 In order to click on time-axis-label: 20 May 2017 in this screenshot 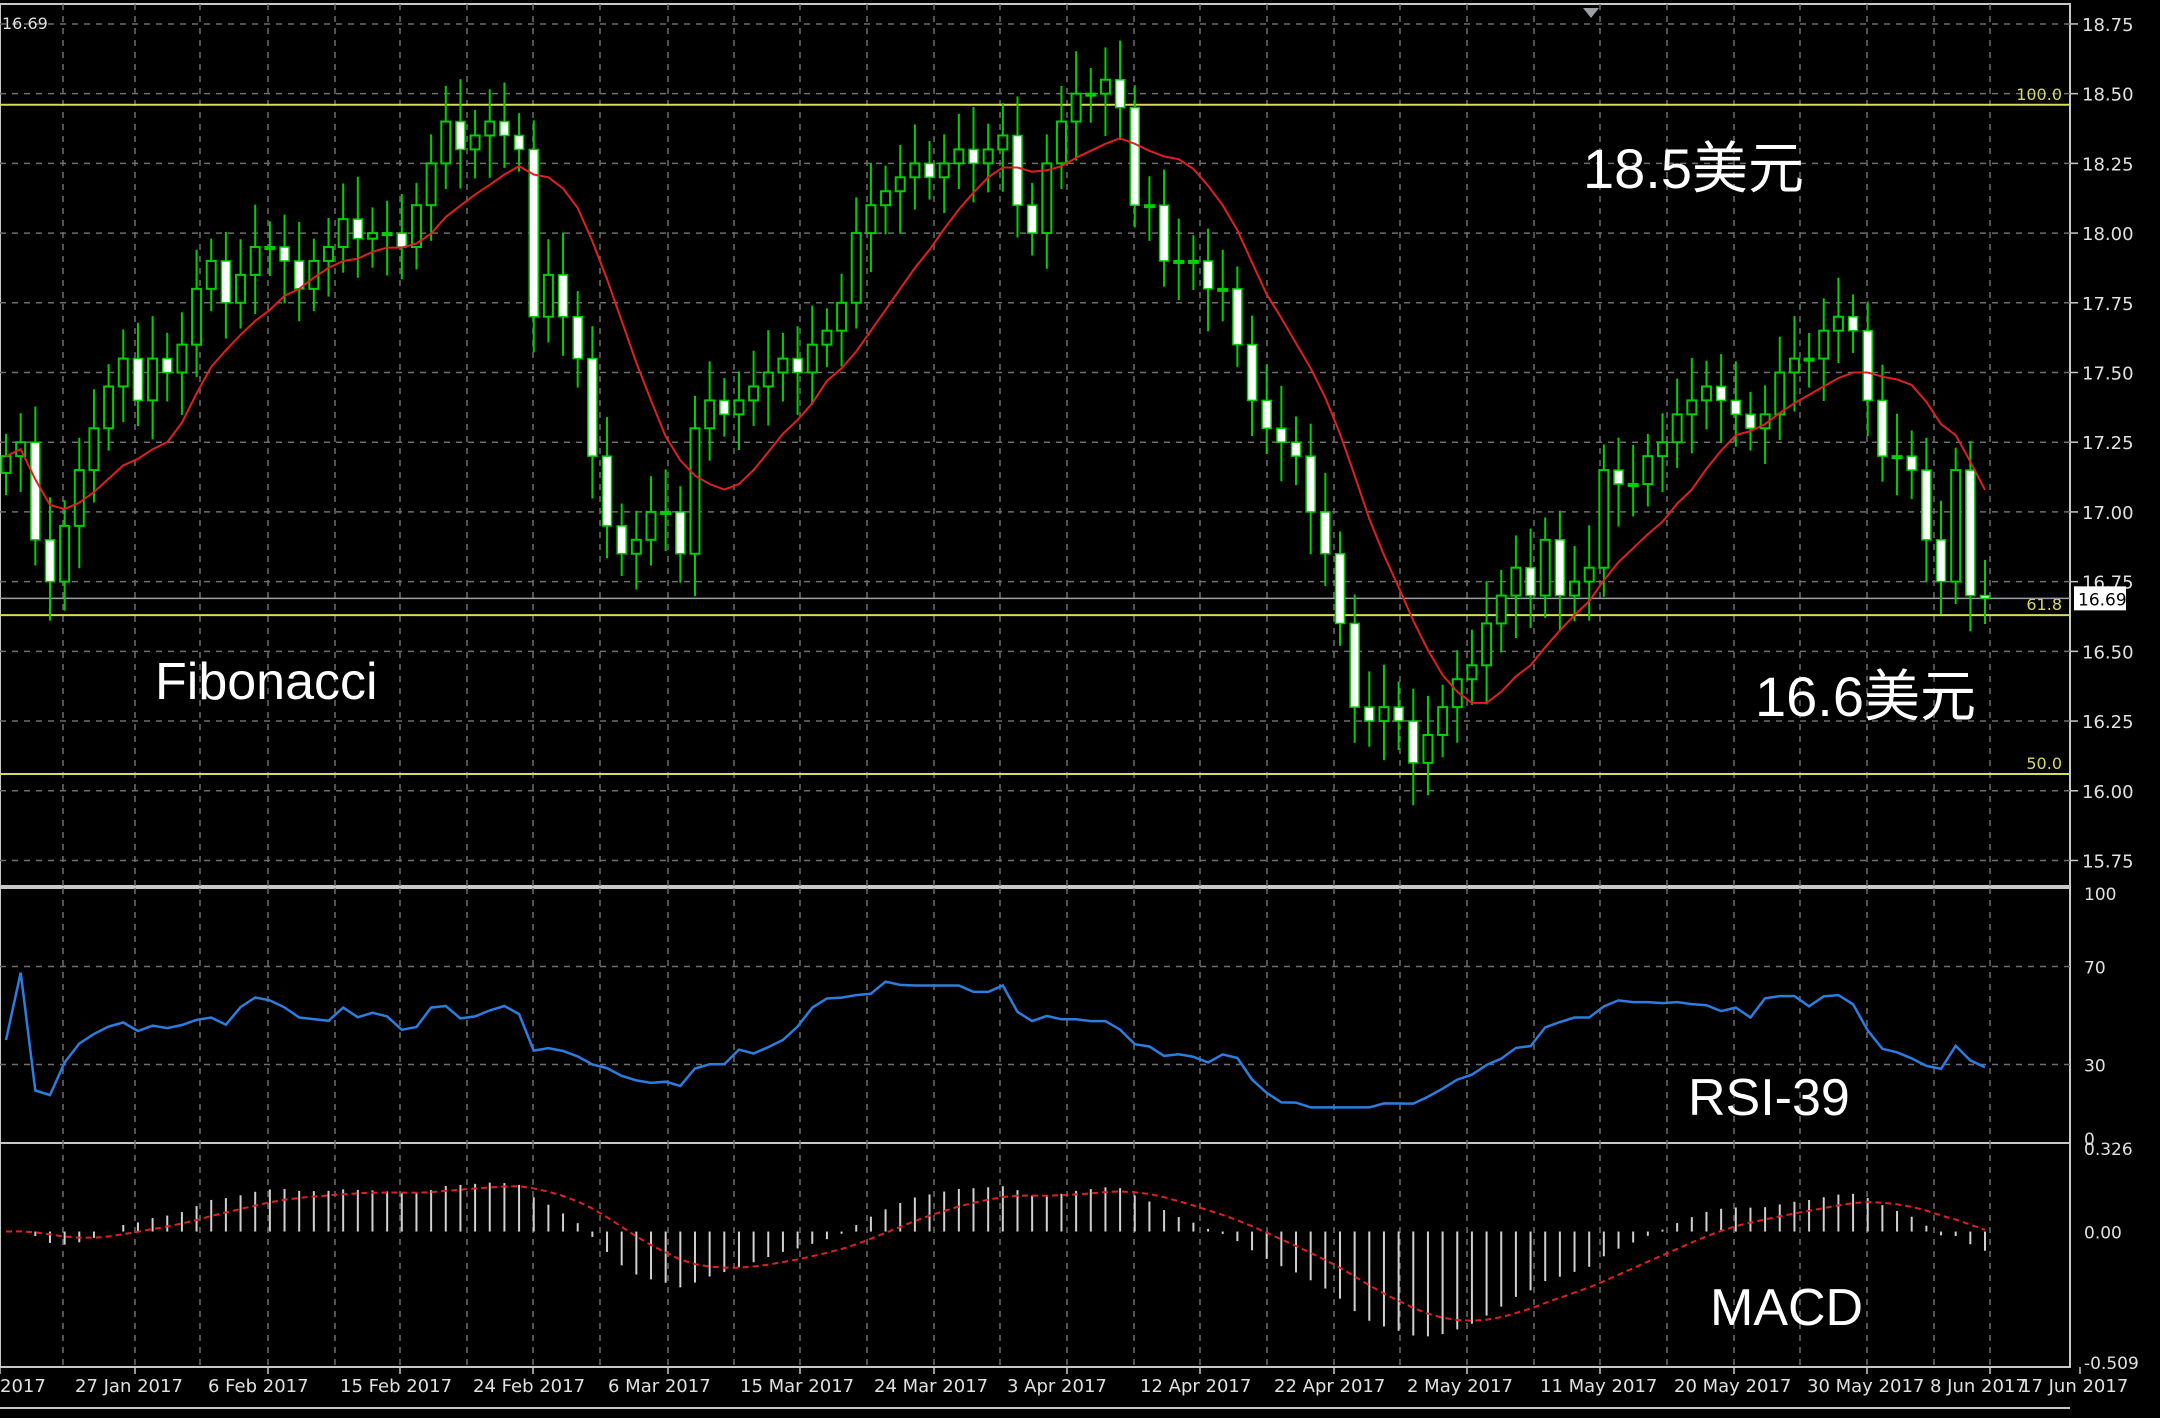, I will do `click(1732, 1386)`.